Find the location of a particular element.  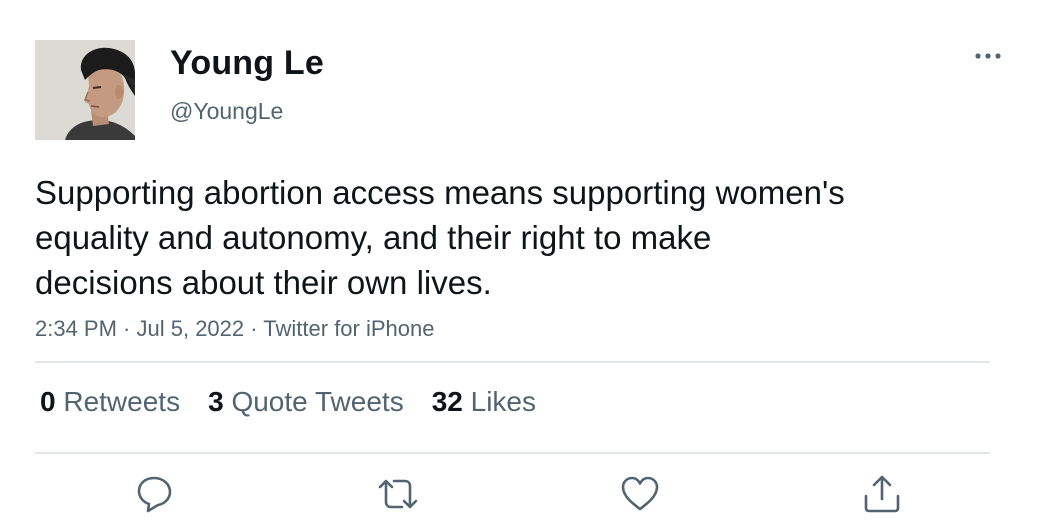

likes-label: Likes is located at coordinates (503, 401).